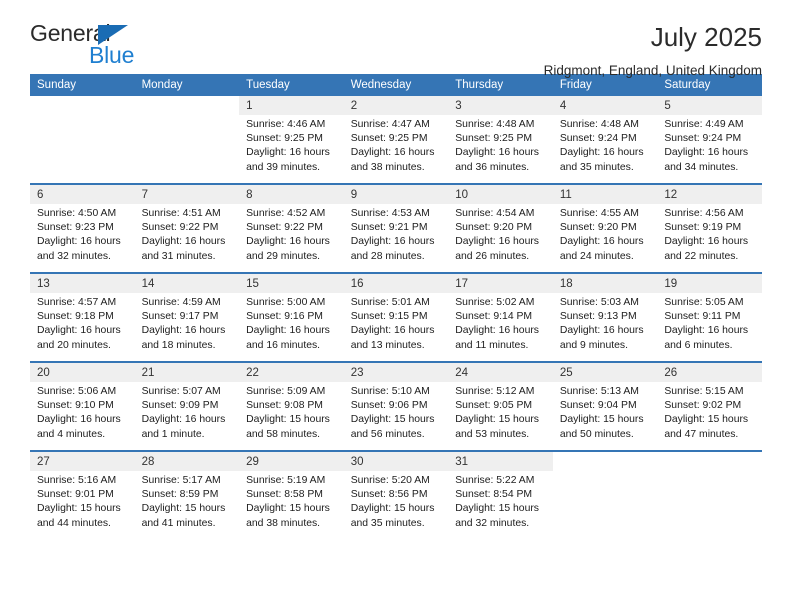 This screenshot has height=612, width=792. What do you see at coordinates (392, 160) in the screenshot?
I see `daylight-text: Daylight: 16 hours and 38 minutes.` at bounding box center [392, 160].